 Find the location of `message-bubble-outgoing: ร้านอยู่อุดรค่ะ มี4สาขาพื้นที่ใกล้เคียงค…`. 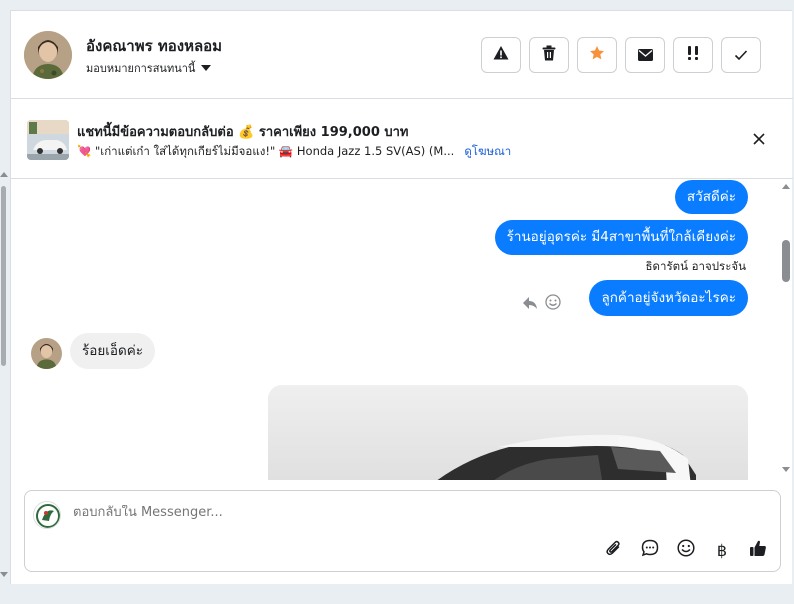

message-bubble-outgoing: ร้านอยู่อุดรค่ะ มี4สาขาพื้นที่ใกล้เคียงค… is located at coordinates (621, 237).